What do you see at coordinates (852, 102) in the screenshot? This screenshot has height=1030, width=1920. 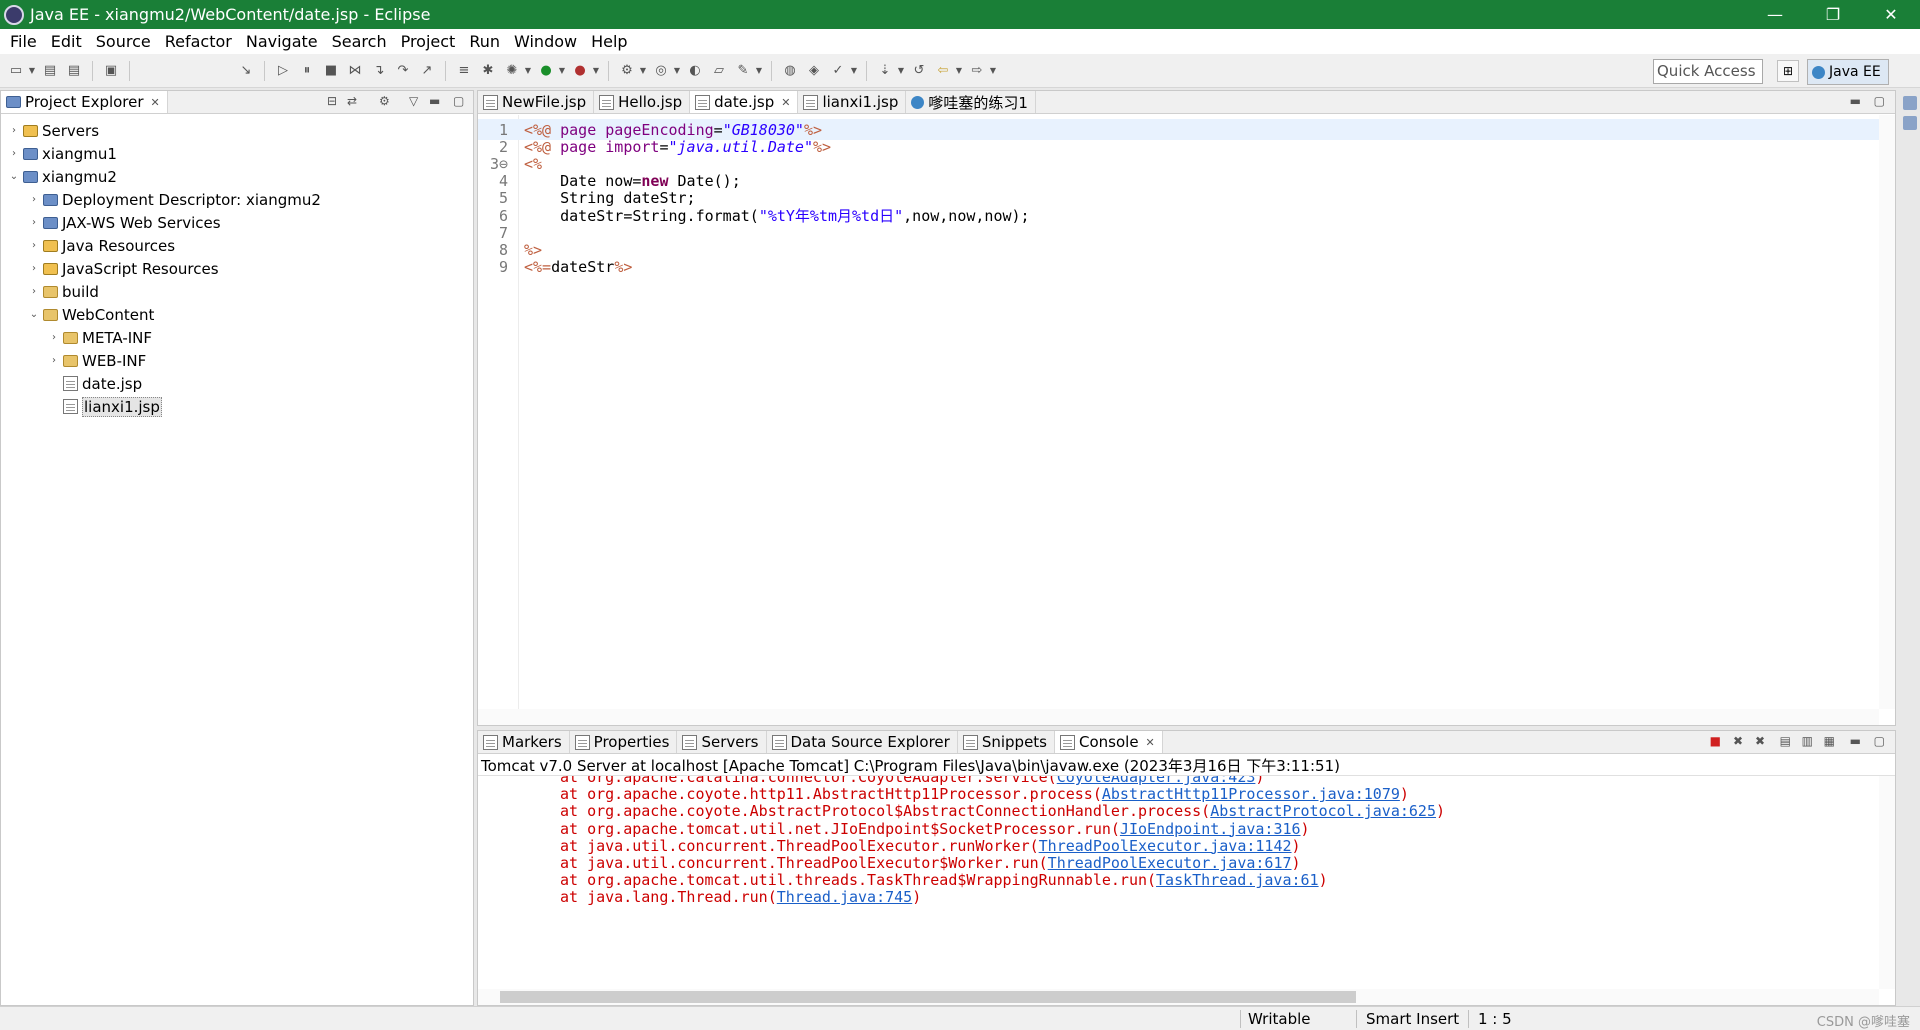 I see `tab-lianxi1-jsp: lianxi1.jsp` at bounding box center [852, 102].